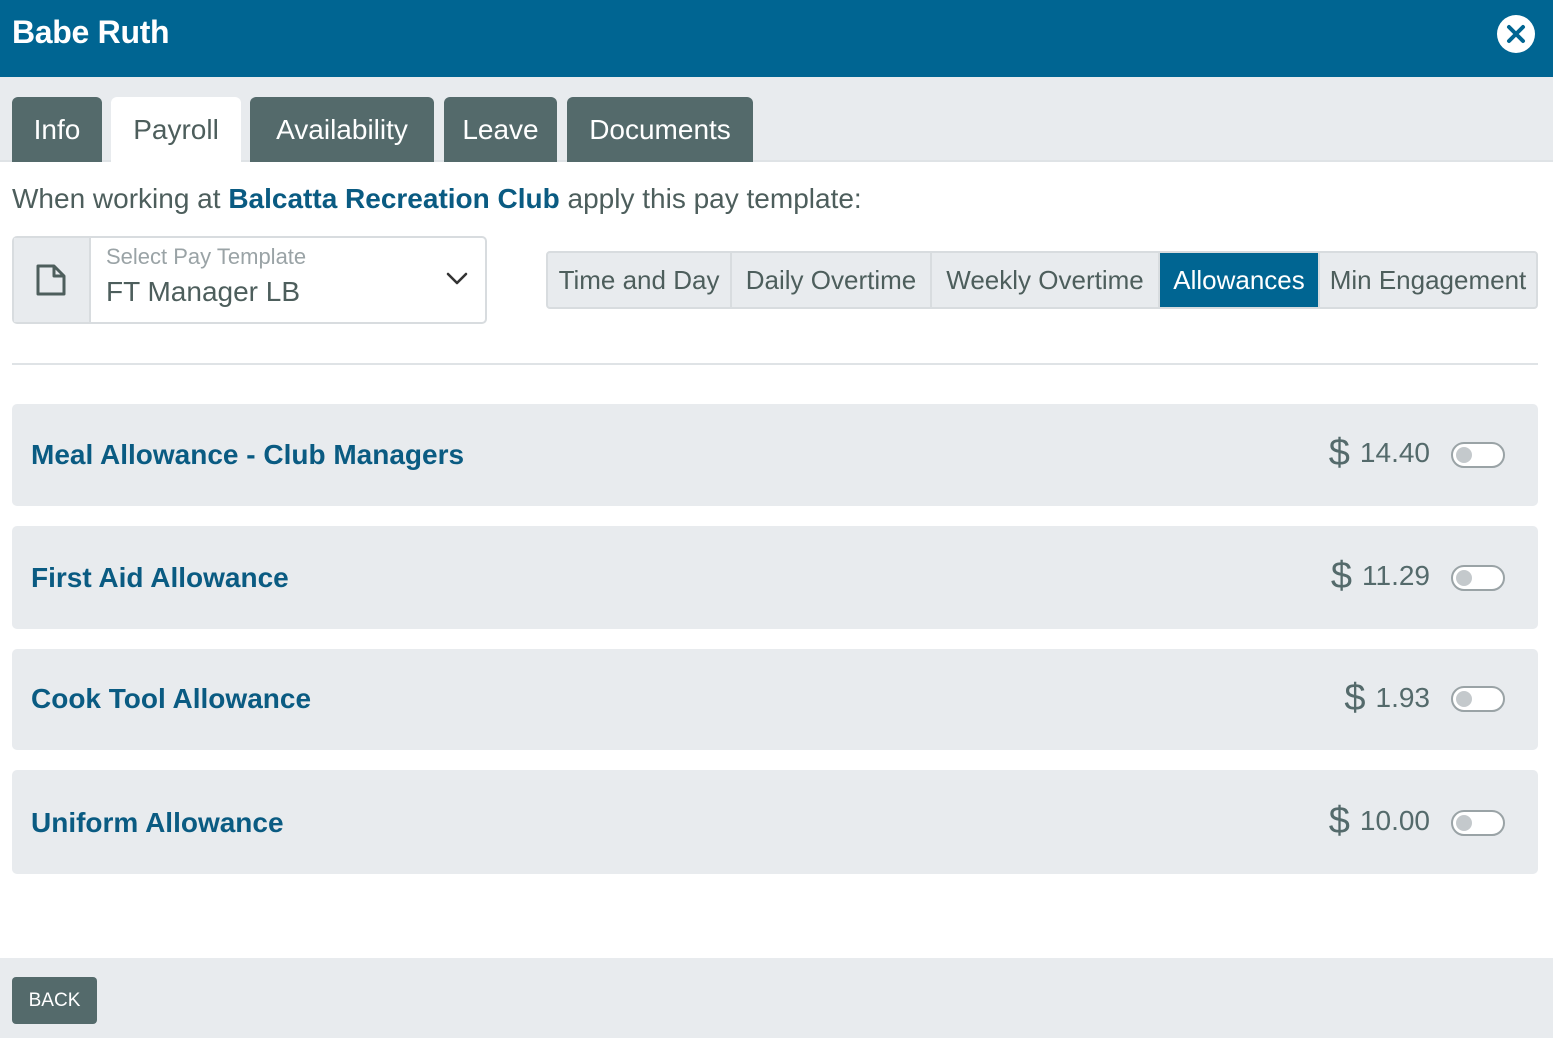  I want to click on intro-suffix: apply this pay template:, so click(714, 198).